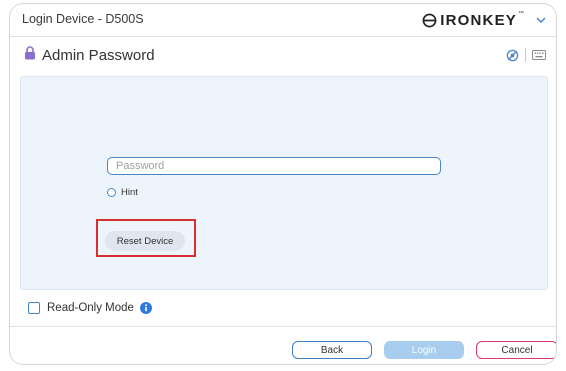 The height and width of the screenshot is (371, 566). I want to click on readonly-option: Read-Only Mode, so click(90, 308).